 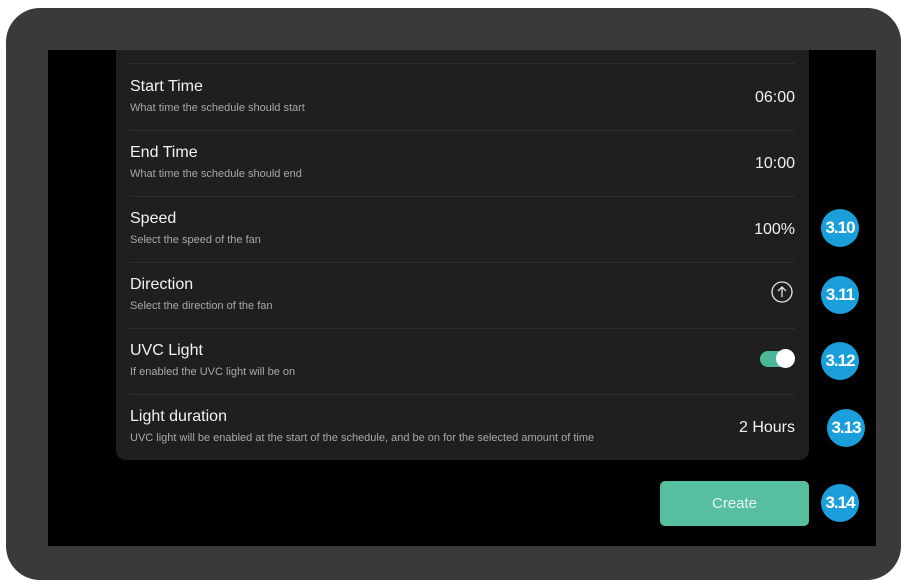 What do you see at coordinates (195, 240) in the screenshot?
I see `setting-description: Select the speed of the fan` at bounding box center [195, 240].